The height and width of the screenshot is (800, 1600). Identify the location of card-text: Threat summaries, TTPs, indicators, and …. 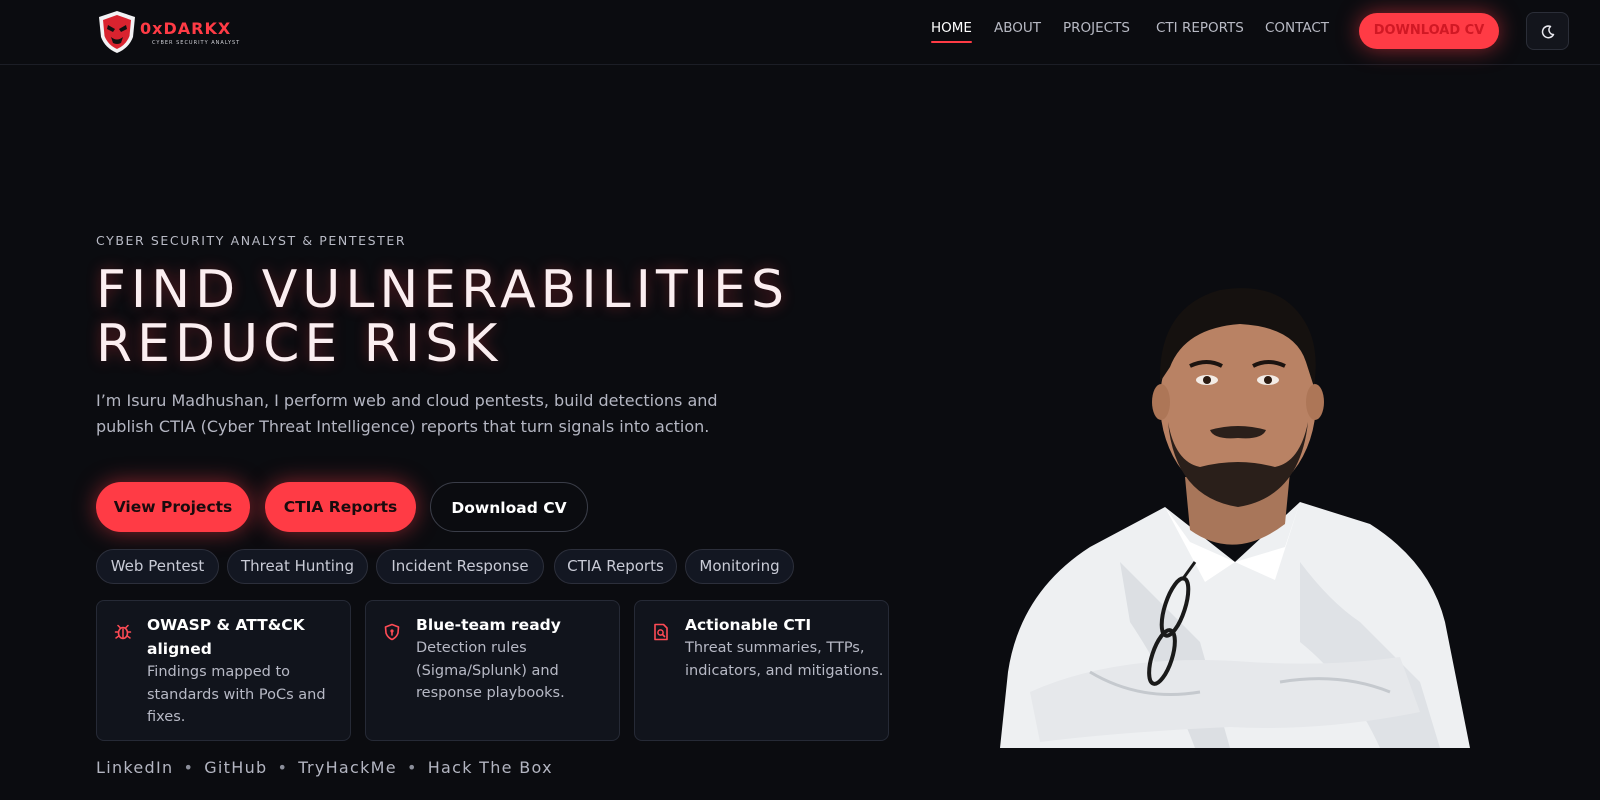
(784, 659).